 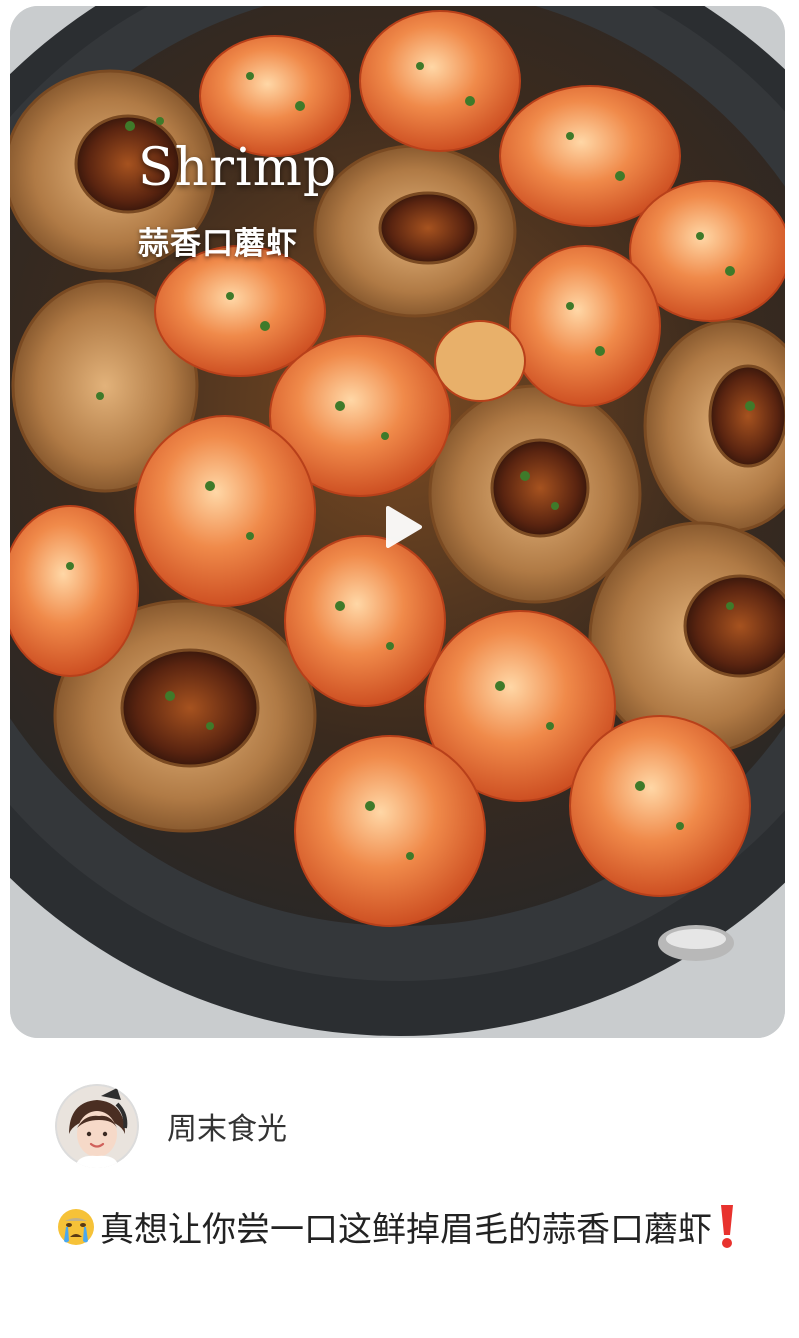 I want to click on post-caption: 真想让你尝一口这鲜掉眉毛的蒜香口蘑虾, so click(x=406, y=1230).